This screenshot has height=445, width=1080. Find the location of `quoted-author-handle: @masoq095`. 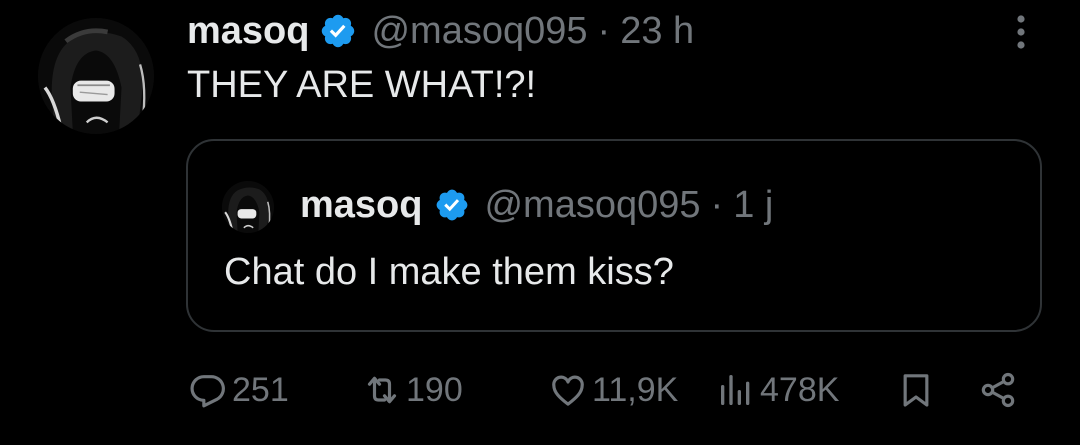

quoted-author-handle: @masoq095 is located at coordinates (592, 204).